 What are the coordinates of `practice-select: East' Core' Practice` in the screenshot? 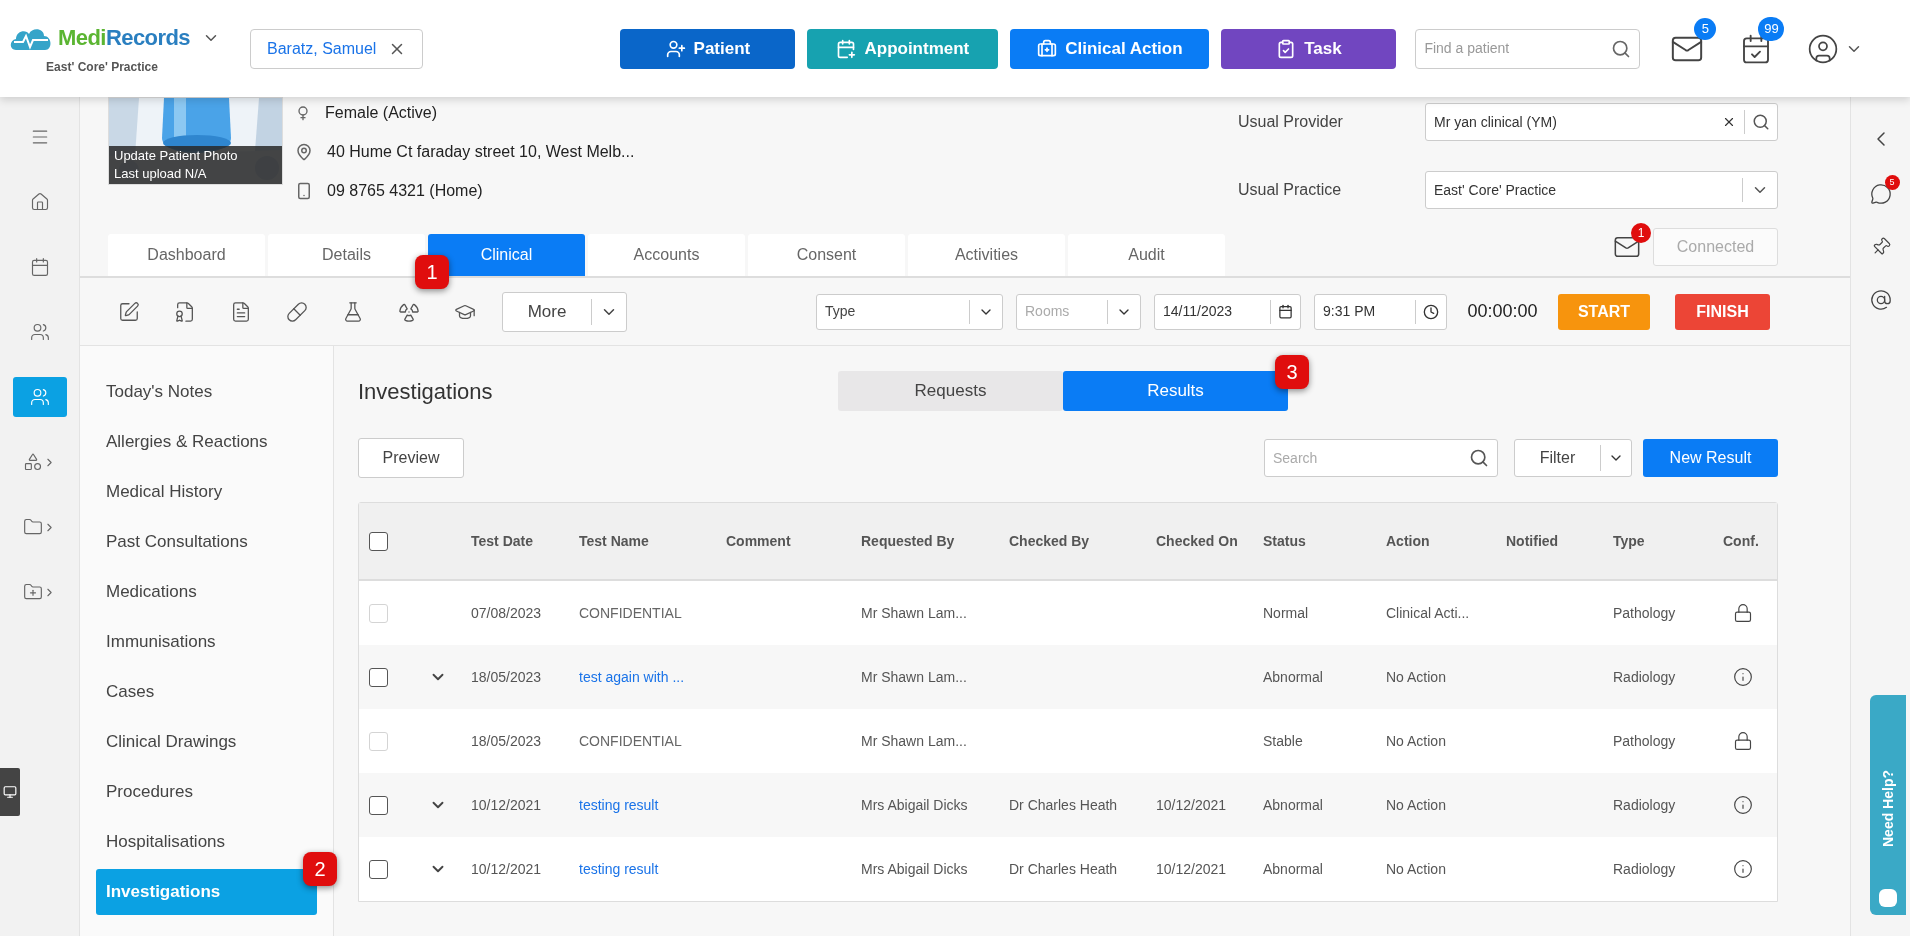 It's located at (1601, 190).